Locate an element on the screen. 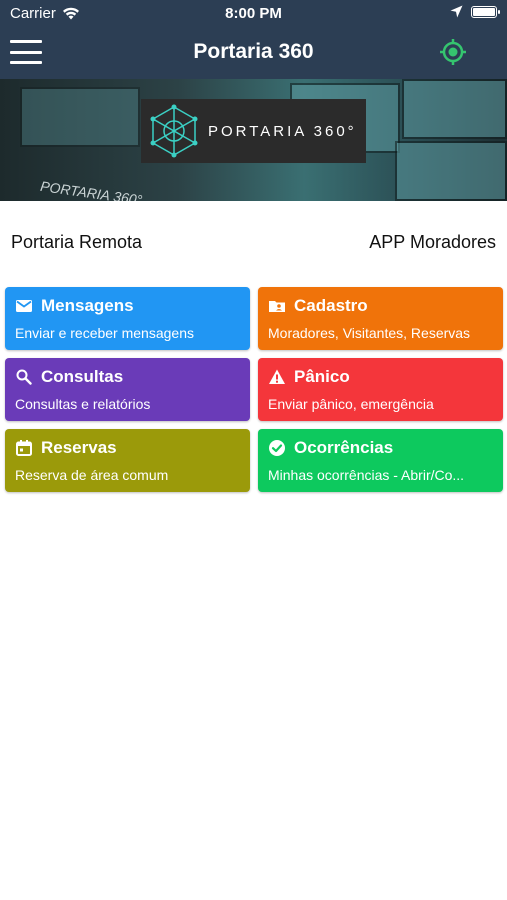 This screenshot has height=900, width=507. panico-title: Pânico is located at coordinates (322, 376).